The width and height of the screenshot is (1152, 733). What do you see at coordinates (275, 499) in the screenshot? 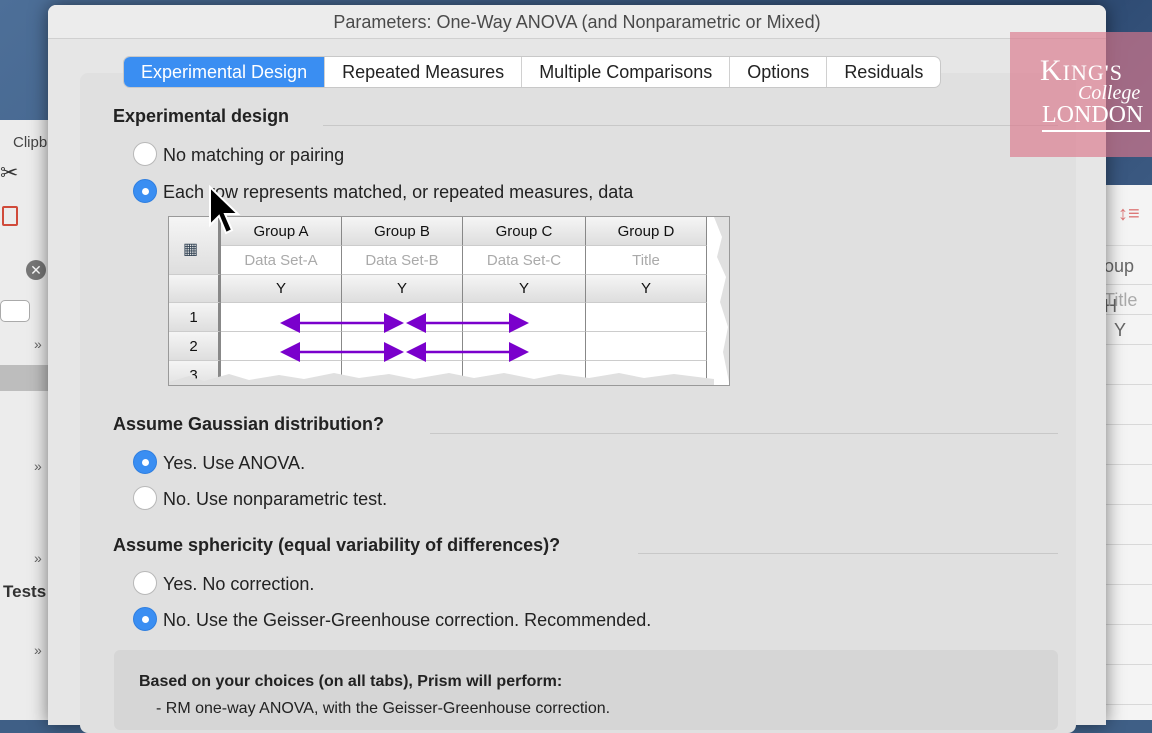
I see `radio-label: No. Use nonparametric test.` at bounding box center [275, 499].